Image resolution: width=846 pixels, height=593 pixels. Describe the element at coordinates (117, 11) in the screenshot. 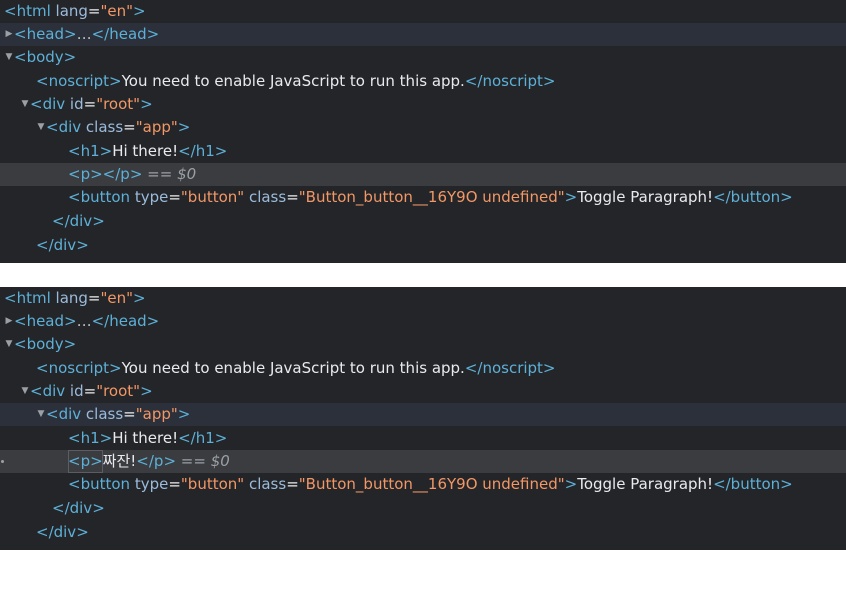

I see `html-lang-value: "en"` at that location.